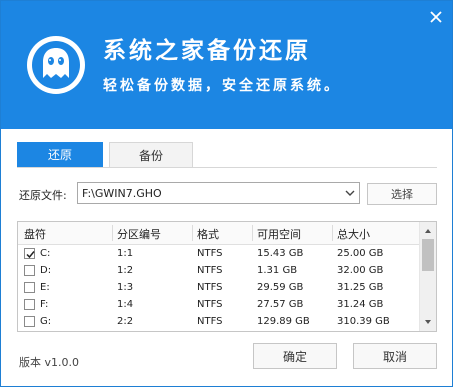 The width and height of the screenshot is (453, 387). Describe the element at coordinates (280, 253) in the screenshot. I see `free-space-cell: 15.43 GB` at that location.